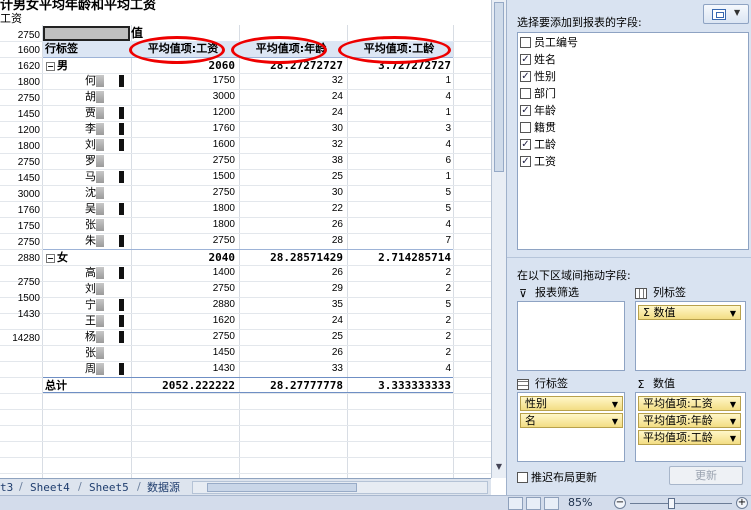 This screenshot has width=751, height=510. I want to click on horizontal-scrollbar, so click(340, 487).